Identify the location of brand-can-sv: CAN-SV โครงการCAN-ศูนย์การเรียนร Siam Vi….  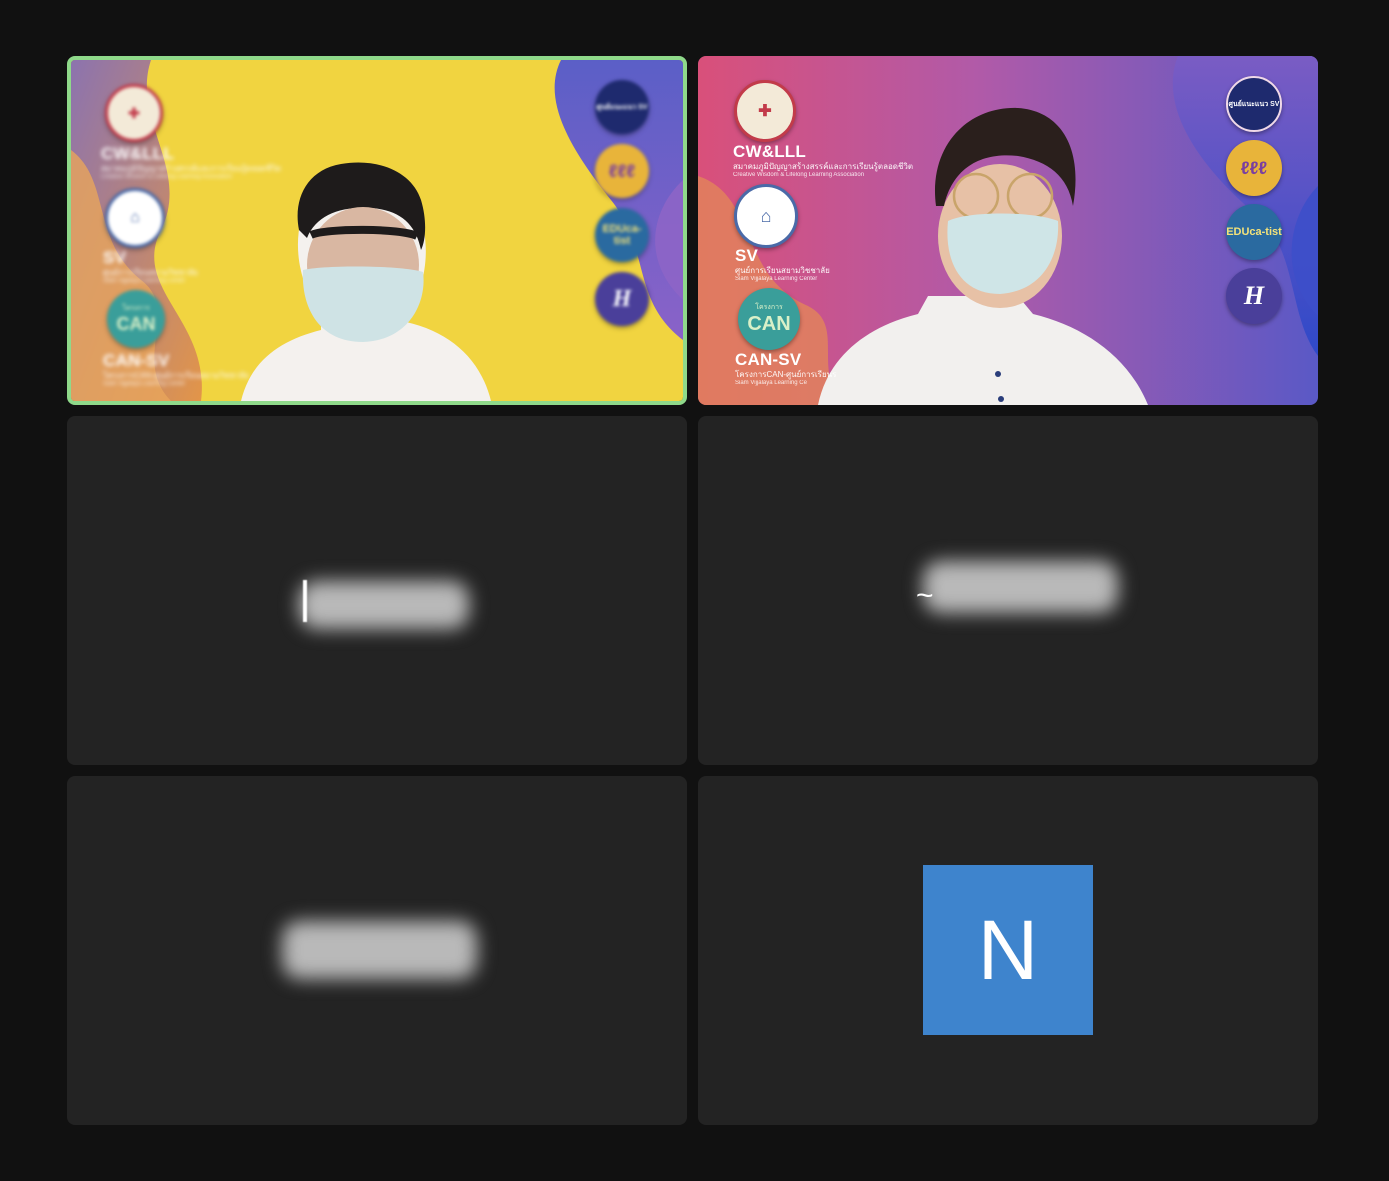
(785, 368).